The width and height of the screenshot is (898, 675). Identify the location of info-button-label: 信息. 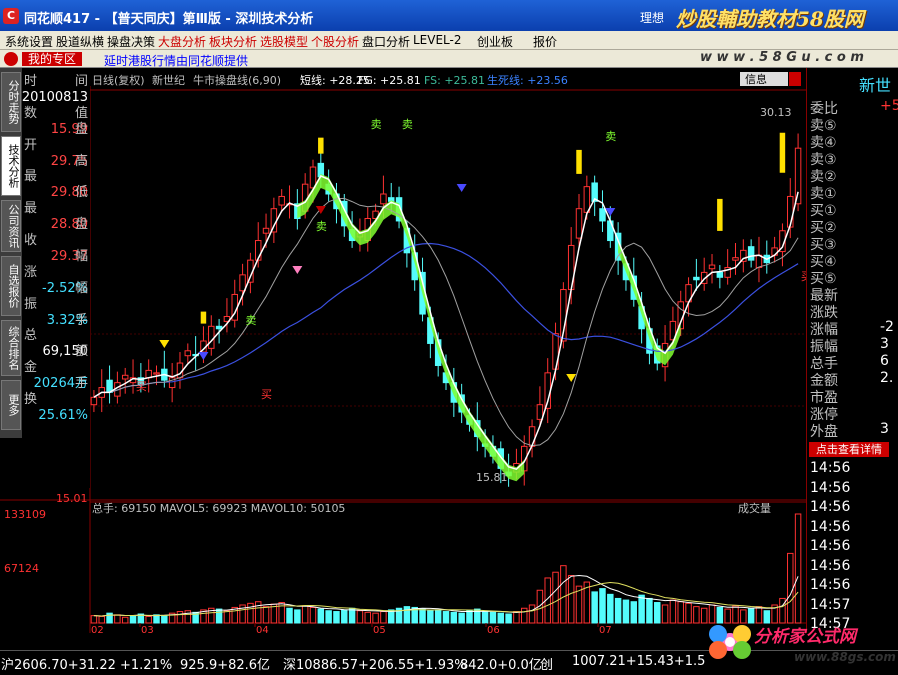
(756, 79).